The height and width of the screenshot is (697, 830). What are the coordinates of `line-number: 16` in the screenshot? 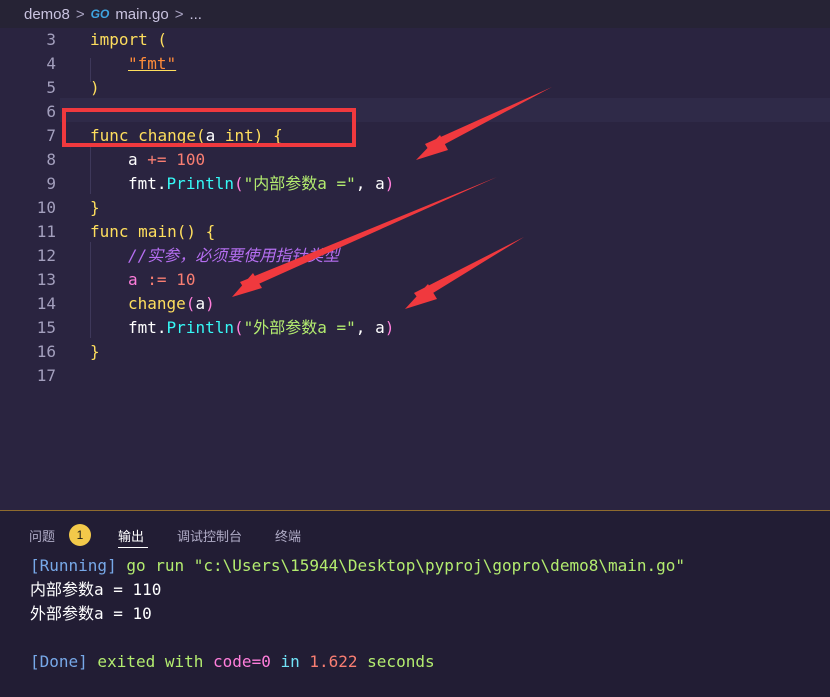 It's located at (46, 351).